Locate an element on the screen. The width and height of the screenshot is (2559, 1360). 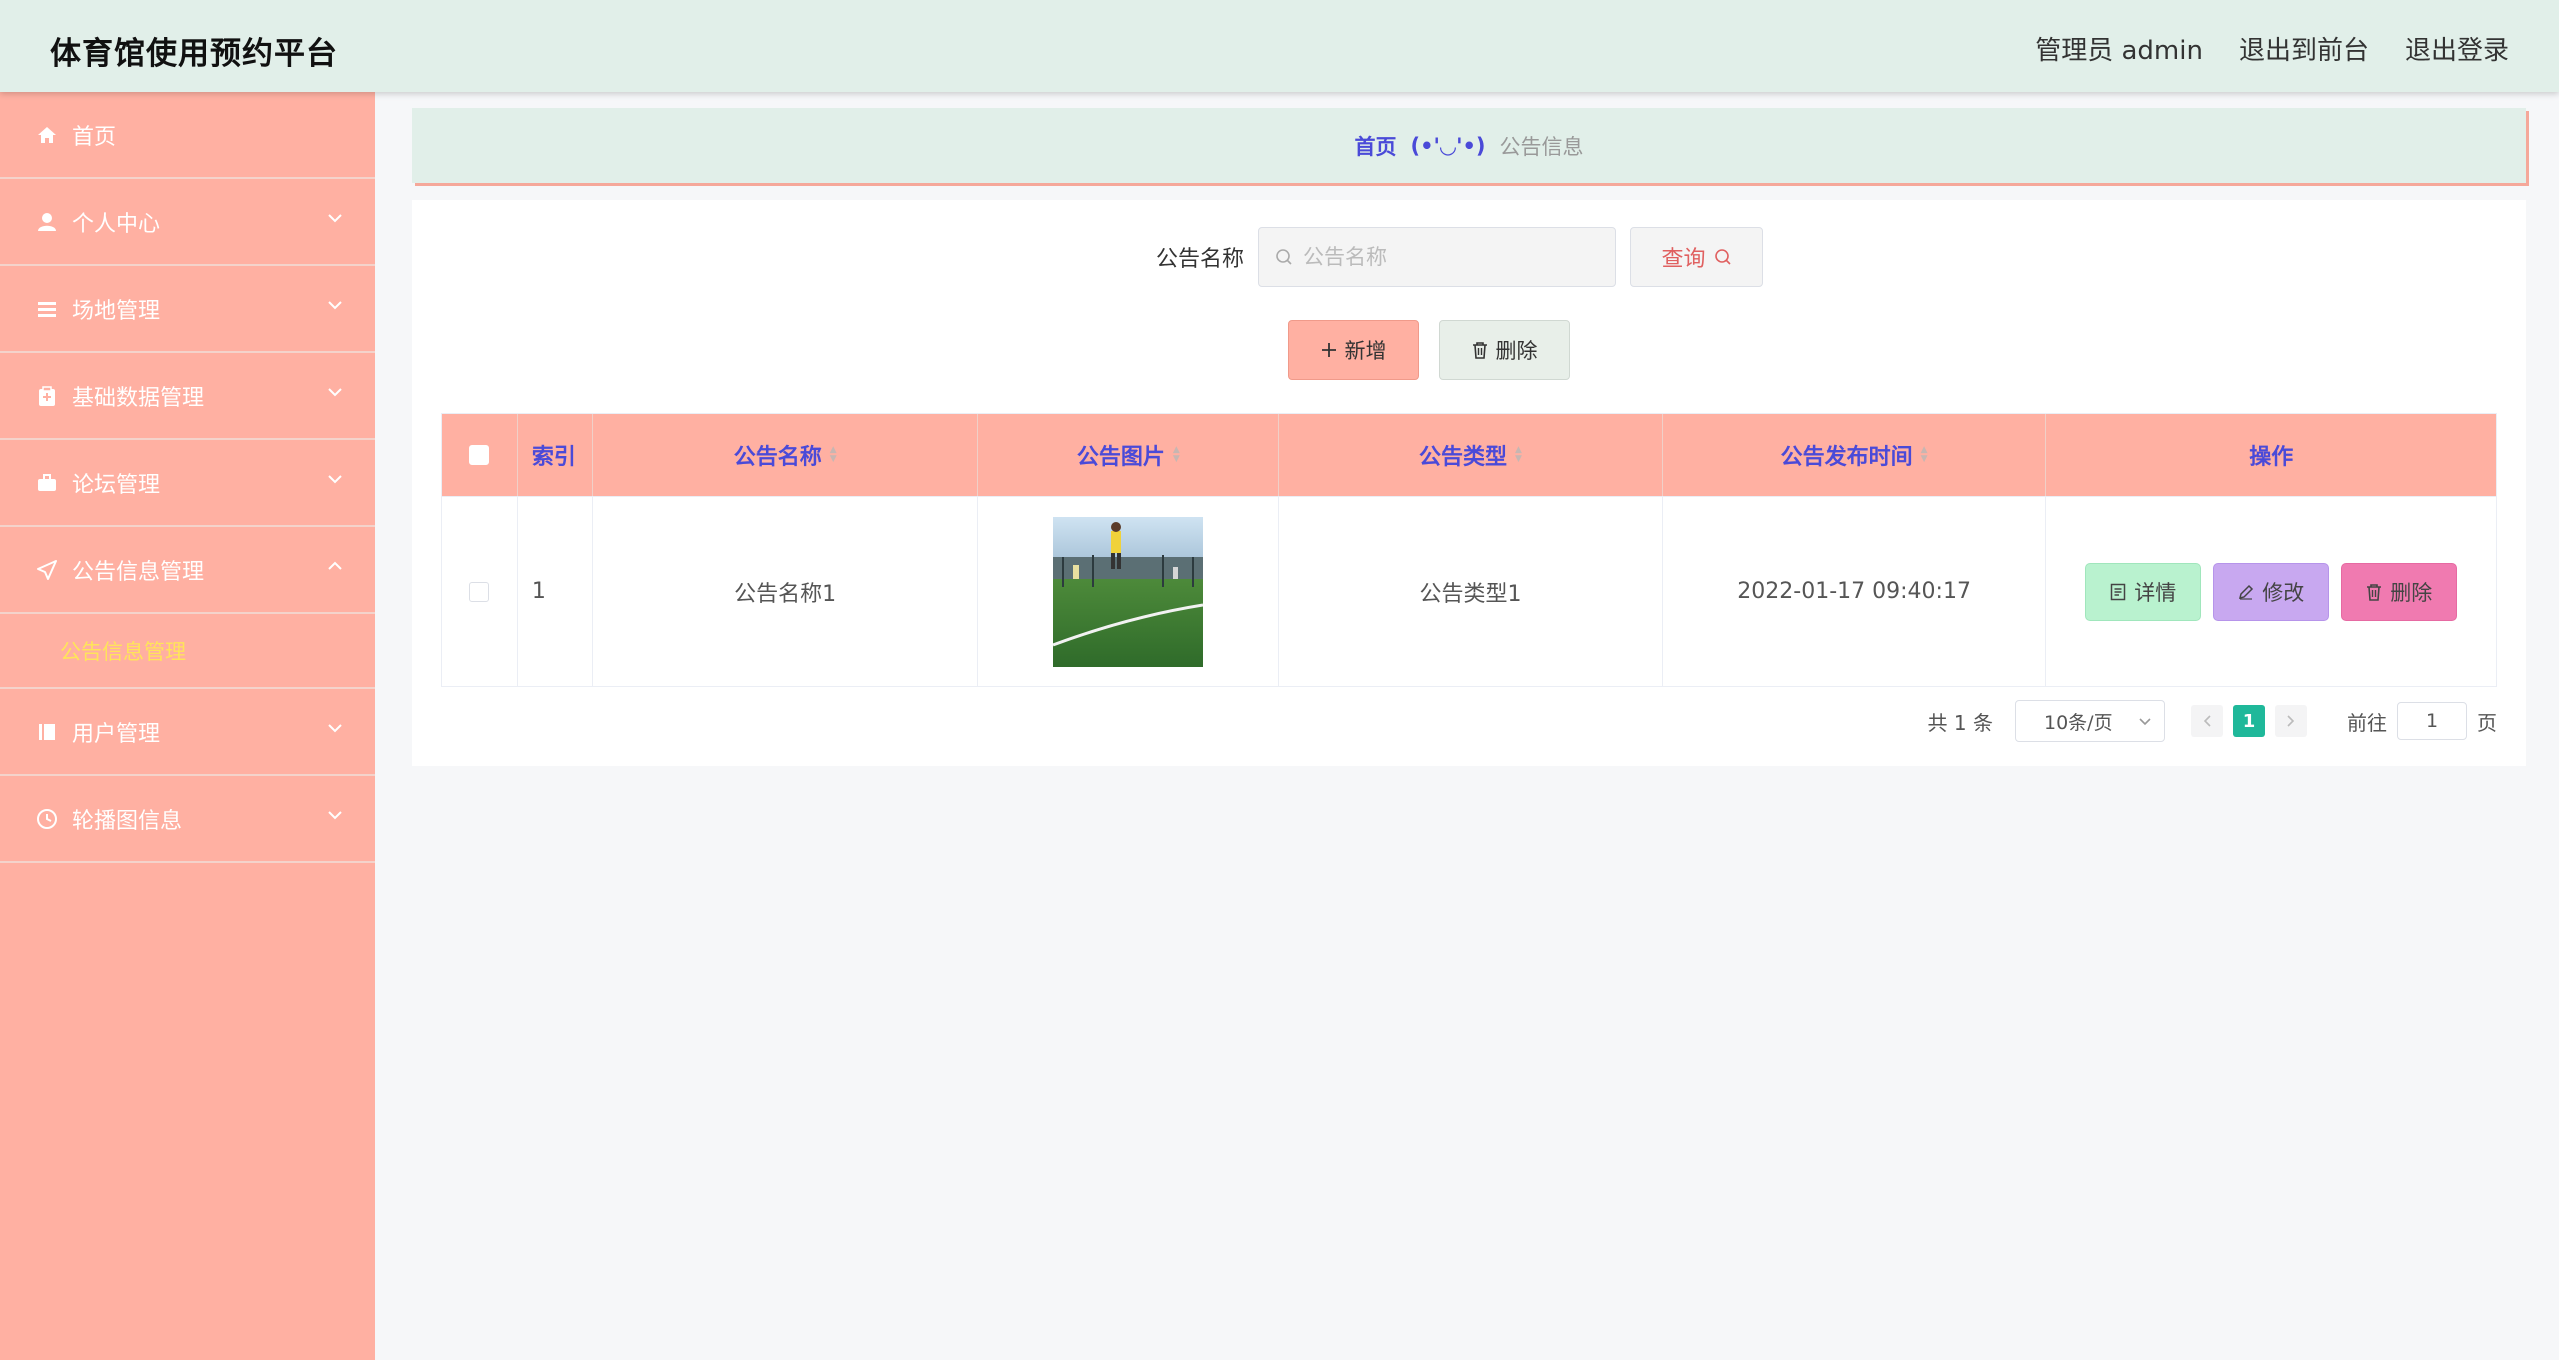
clipboard-icon is located at coordinates (47, 396).